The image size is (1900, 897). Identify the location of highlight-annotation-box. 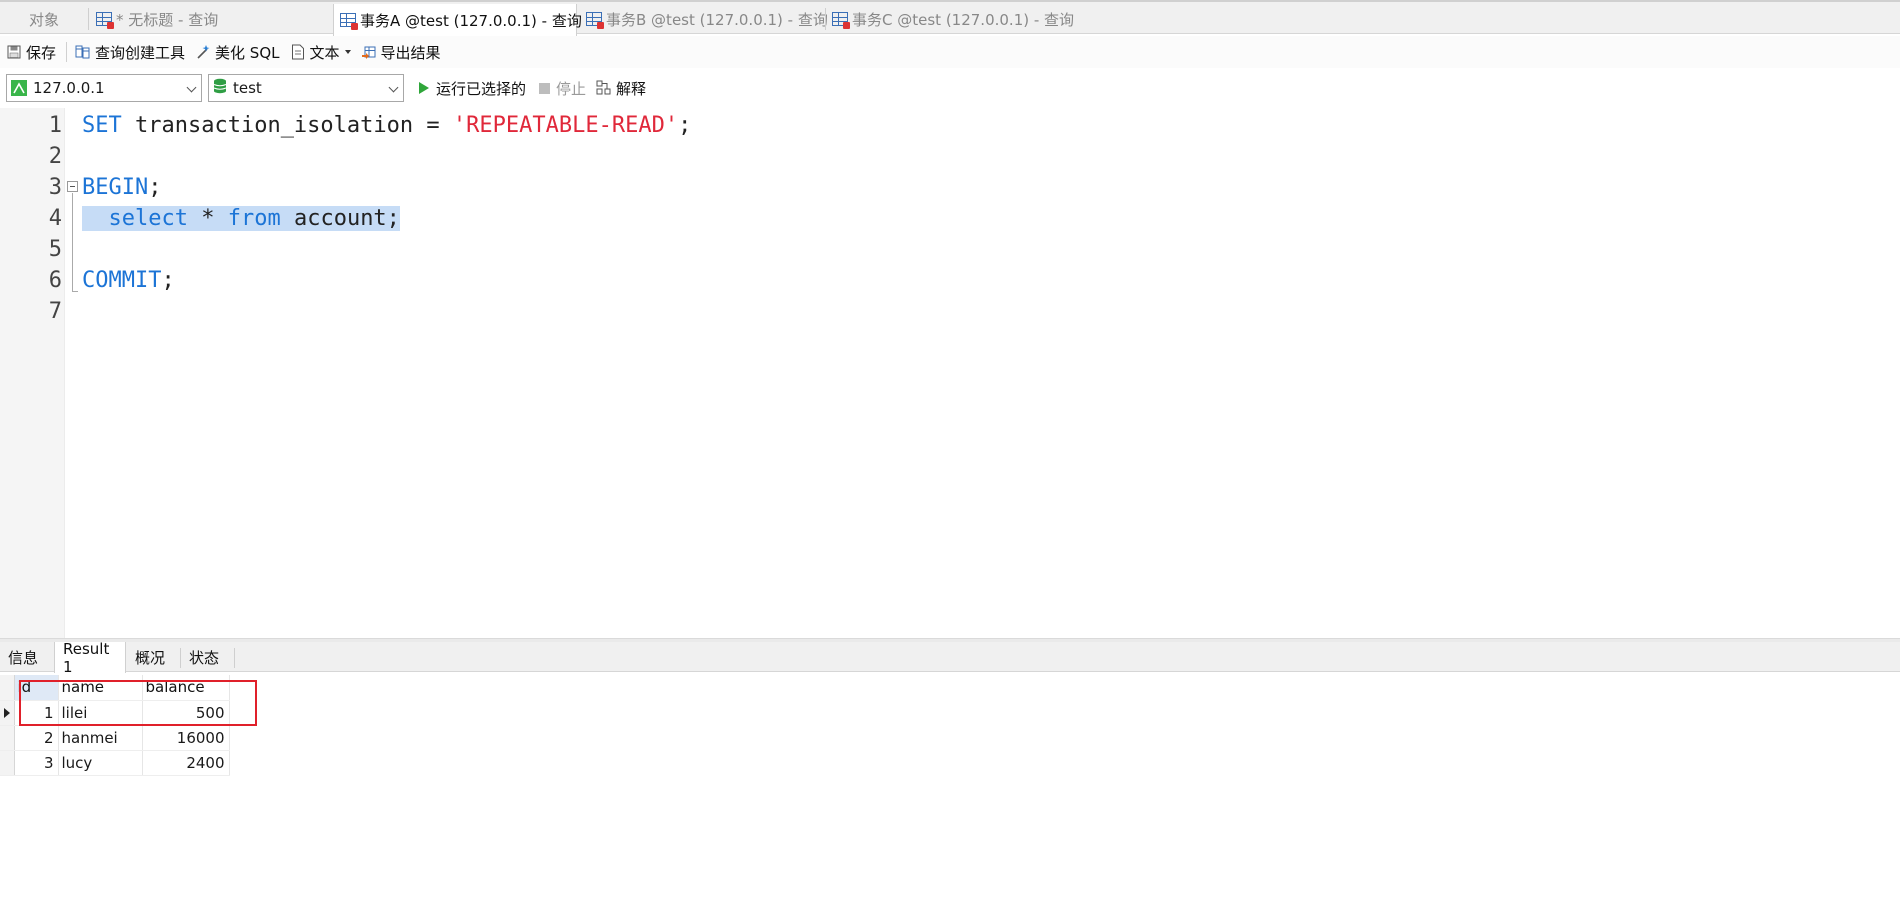
(138, 703).